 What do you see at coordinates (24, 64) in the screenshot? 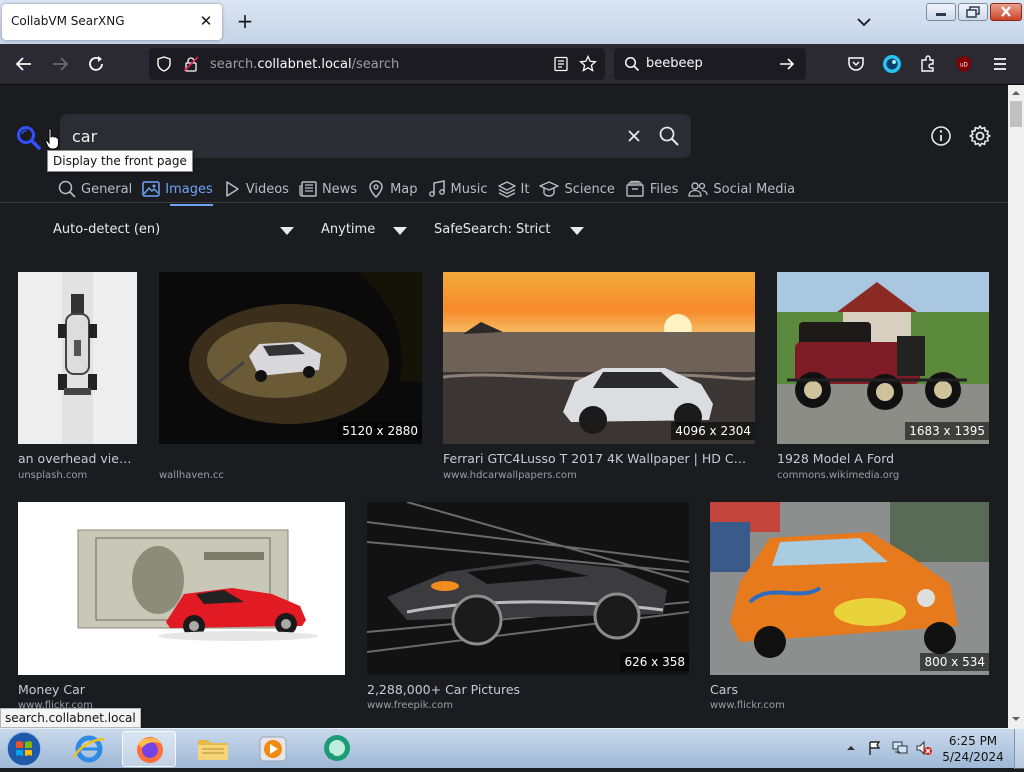
I see `back-arrow-icon` at bounding box center [24, 64].